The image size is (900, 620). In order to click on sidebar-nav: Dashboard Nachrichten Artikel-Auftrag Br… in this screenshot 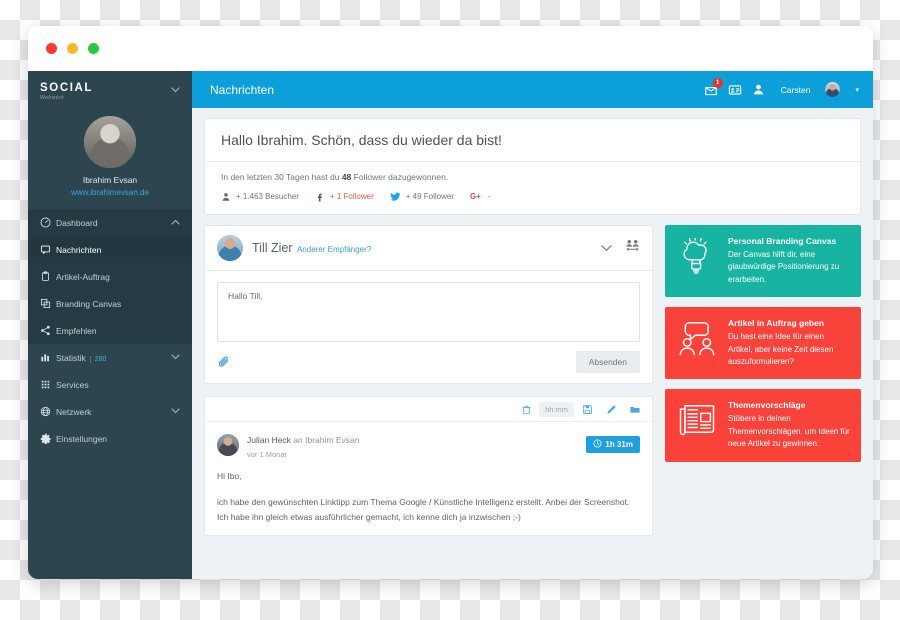, I will do `click(110, 330)`.